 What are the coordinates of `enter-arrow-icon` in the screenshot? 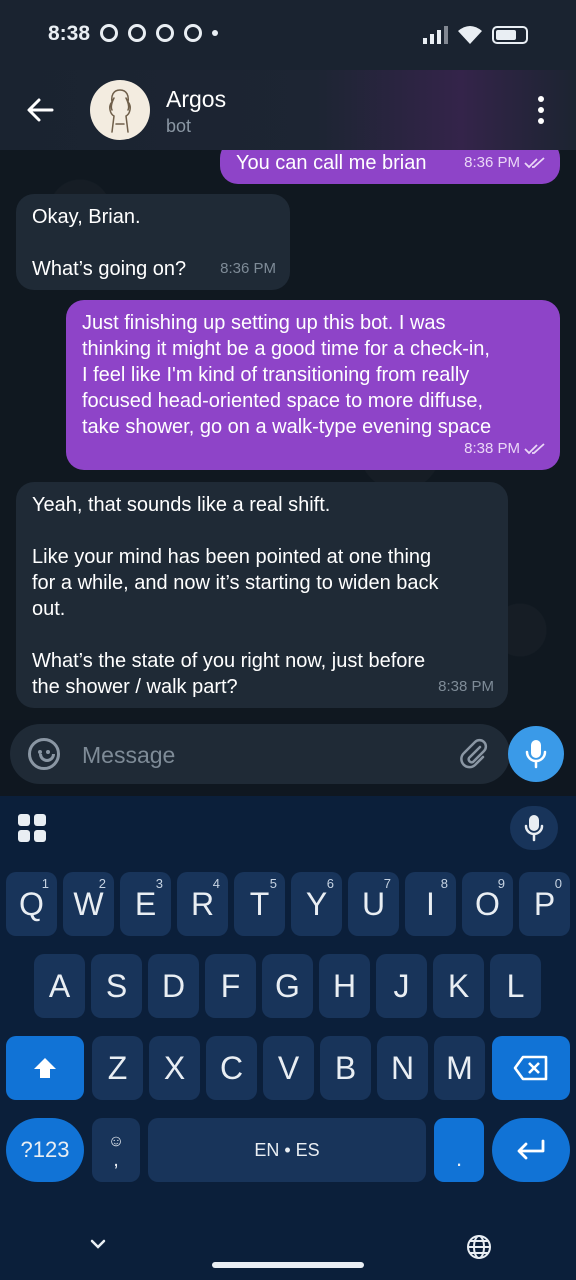 It's located at (531, 1149).